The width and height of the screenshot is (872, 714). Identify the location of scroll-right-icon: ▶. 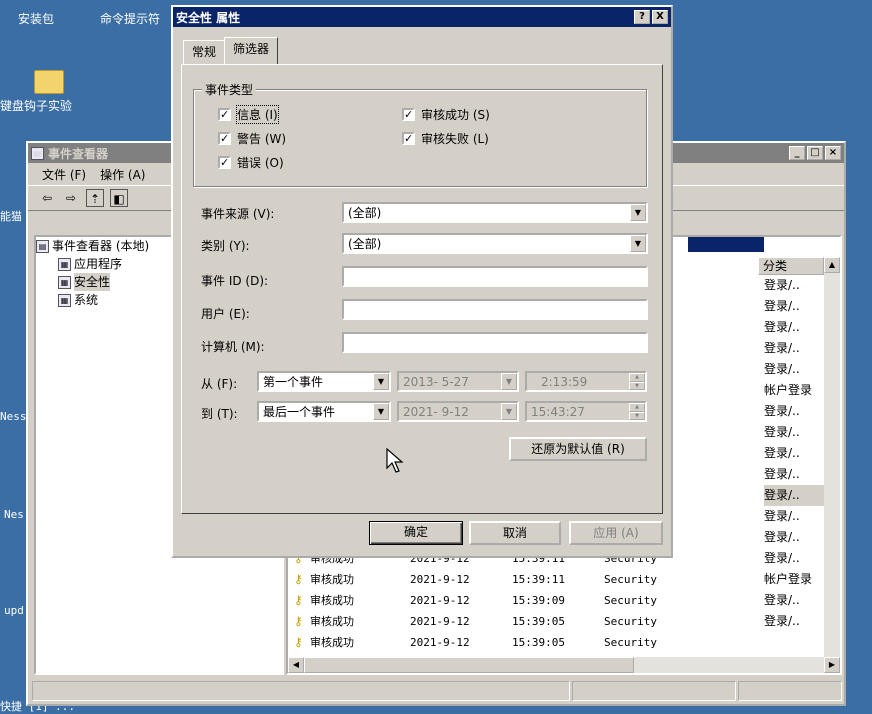
(832, 665).